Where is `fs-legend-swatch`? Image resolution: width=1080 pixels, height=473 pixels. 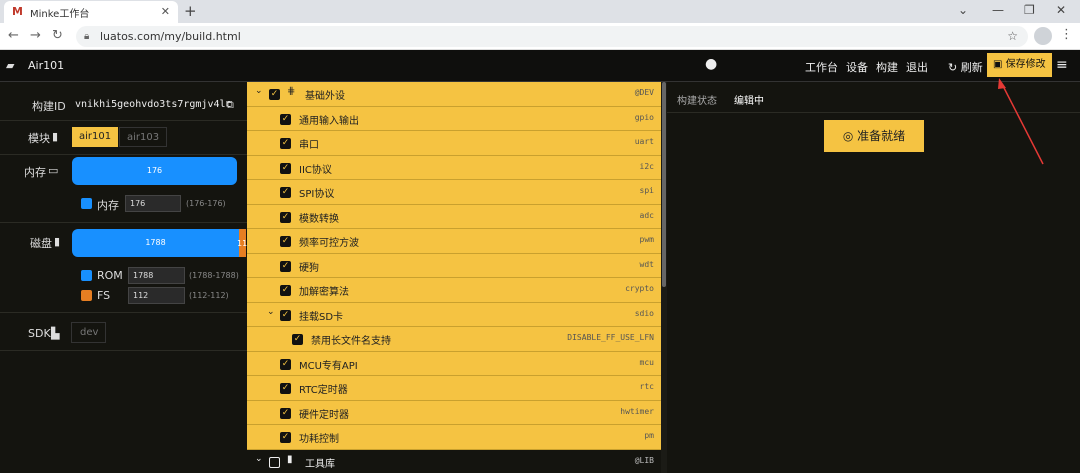 fs-legend-swatch is located at coordinates (86, 295).